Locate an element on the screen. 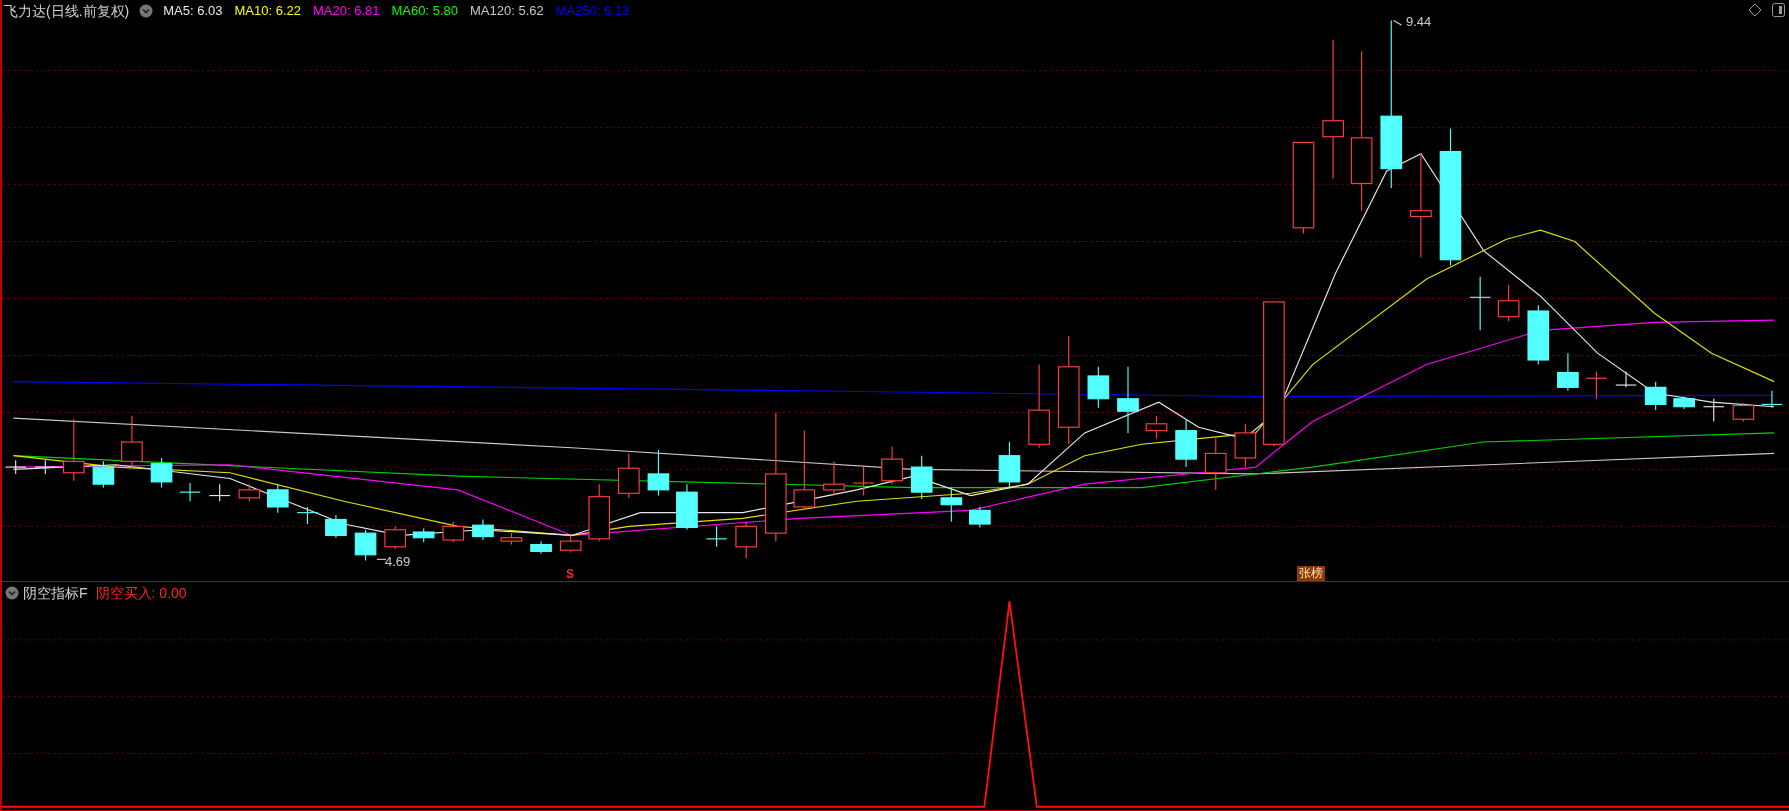 The height and width of the screenshot is (811, 1789). diamond-icon is located at coordinates (1755, 10).